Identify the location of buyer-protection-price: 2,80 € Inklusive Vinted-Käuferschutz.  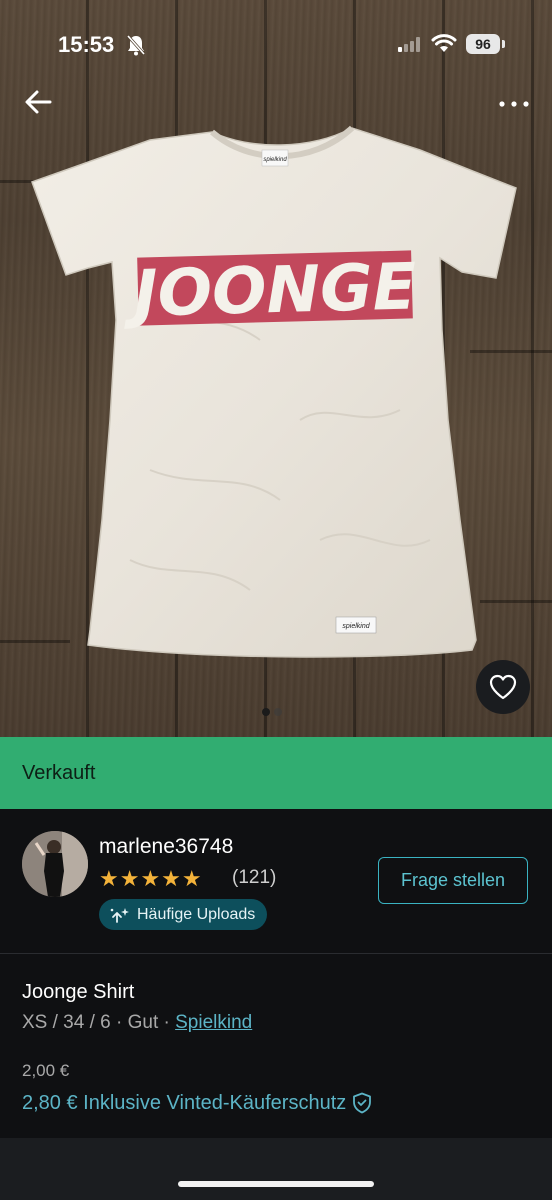
(198, 1103).